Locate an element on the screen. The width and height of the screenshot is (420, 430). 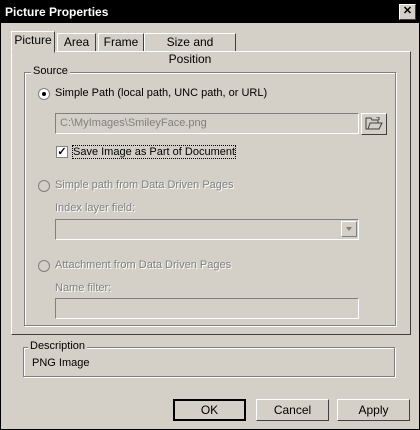
checkmark-icon: ✓ is located at coordinates (62, 152).